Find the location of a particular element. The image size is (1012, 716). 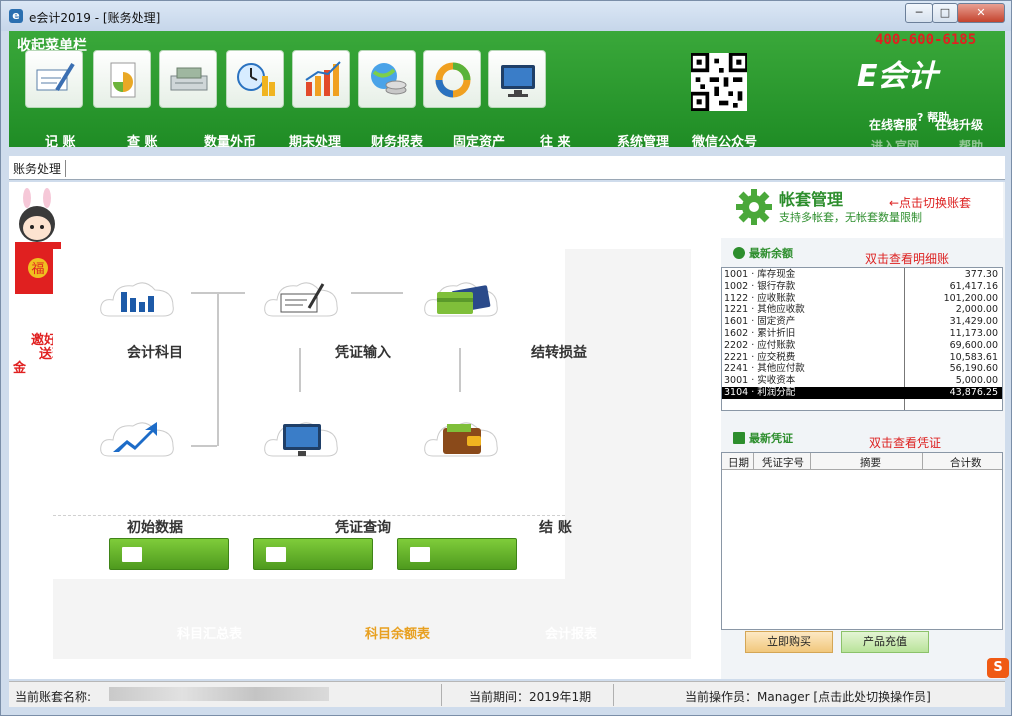

account-set-panel: 帐套管理 ←点击切换账套 支持多帐套，无帐套数量限制 is located at coordinates (862, 210).